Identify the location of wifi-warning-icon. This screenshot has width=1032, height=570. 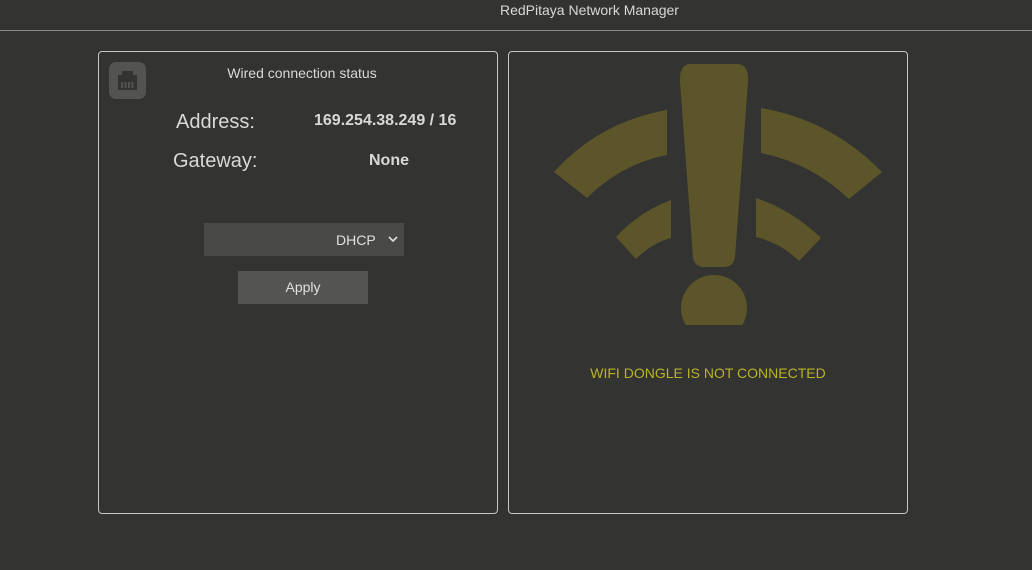
(718, 194).